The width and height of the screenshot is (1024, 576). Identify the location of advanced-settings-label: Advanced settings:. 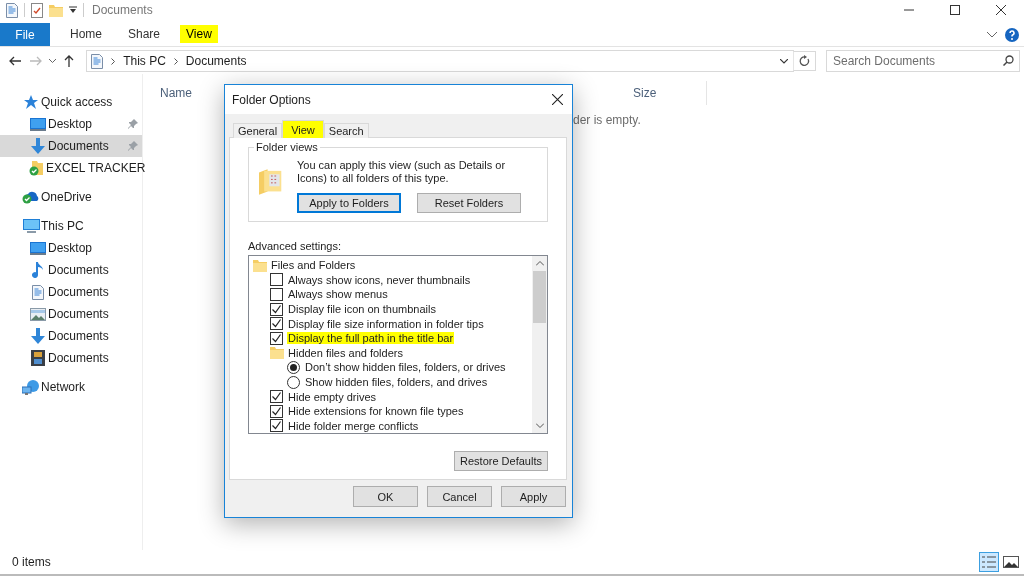
(295, 246).